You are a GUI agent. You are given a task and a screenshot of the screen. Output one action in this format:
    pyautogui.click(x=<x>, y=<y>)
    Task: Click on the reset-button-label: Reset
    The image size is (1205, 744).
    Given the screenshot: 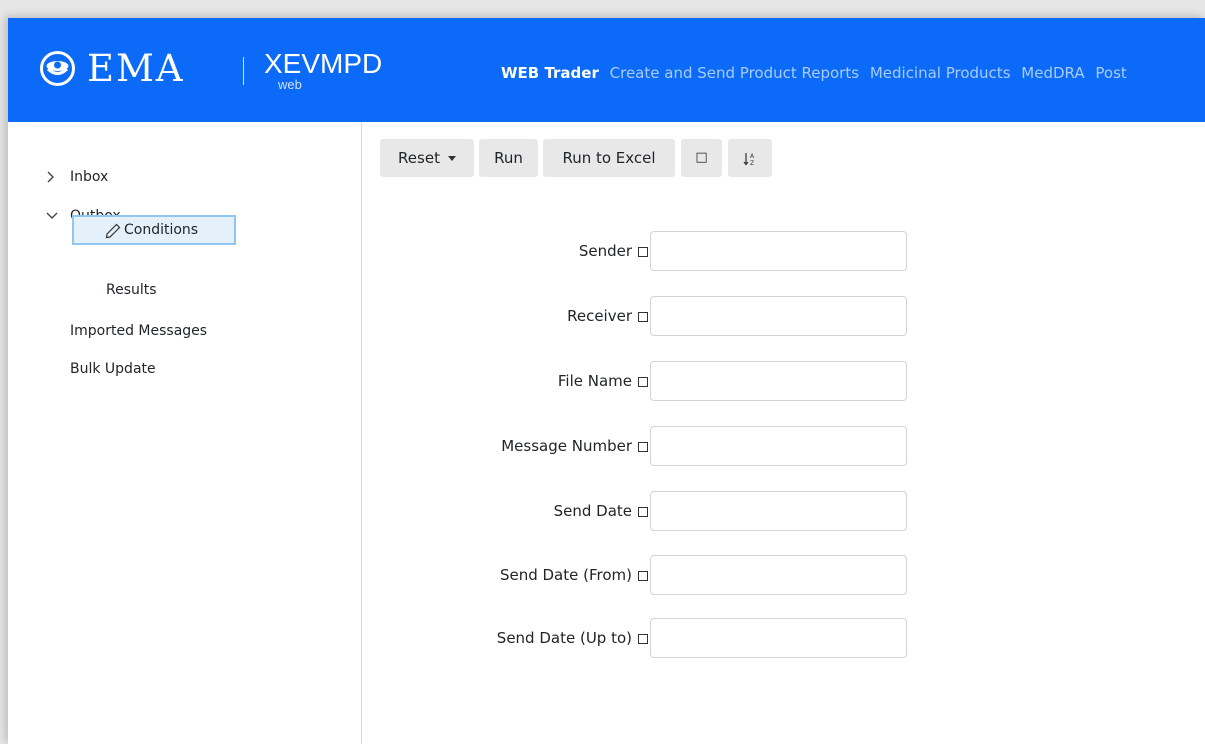 What is the action you would take?
    pyautogui.click(x=419, y=158)
    